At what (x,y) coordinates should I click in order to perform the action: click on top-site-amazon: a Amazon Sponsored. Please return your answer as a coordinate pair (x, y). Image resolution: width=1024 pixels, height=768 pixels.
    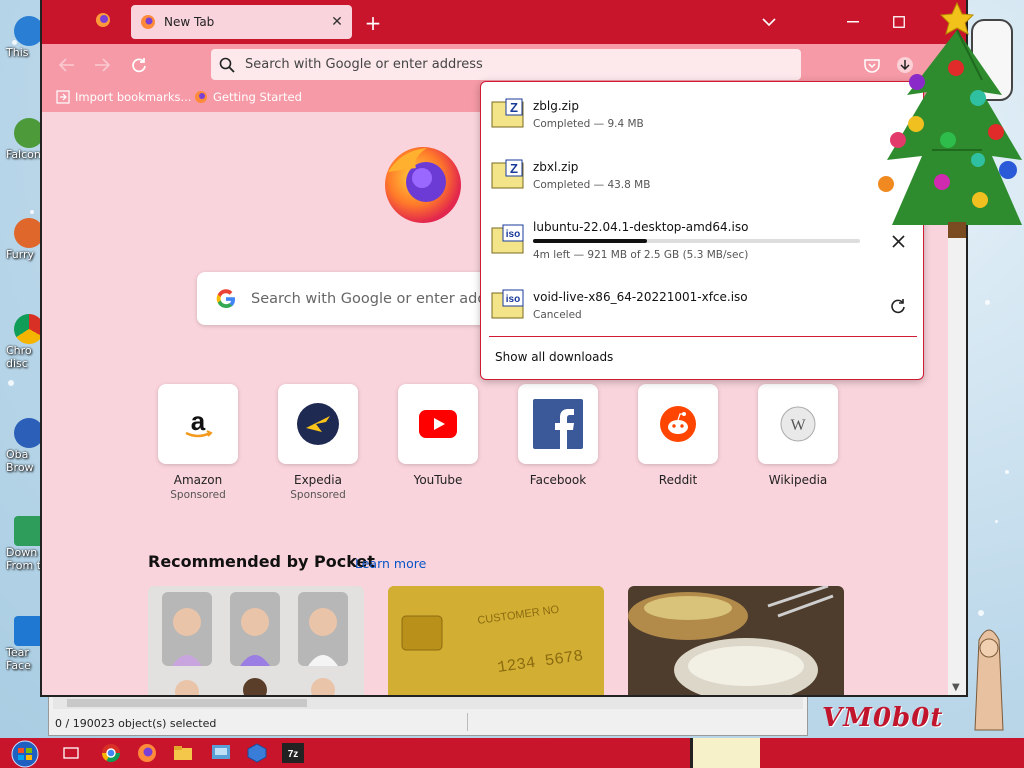
    Looking at the image, I should click on (198, 442).